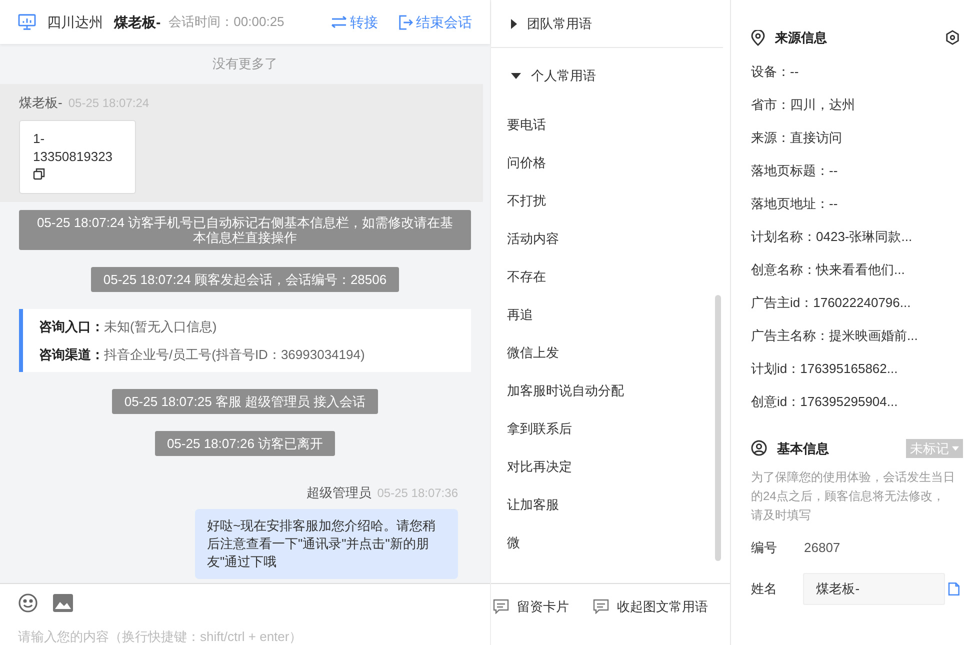  Describe the element at coordinates (775, 72) in the screenshot. I see `info-row-text: 设备：--` at that location.